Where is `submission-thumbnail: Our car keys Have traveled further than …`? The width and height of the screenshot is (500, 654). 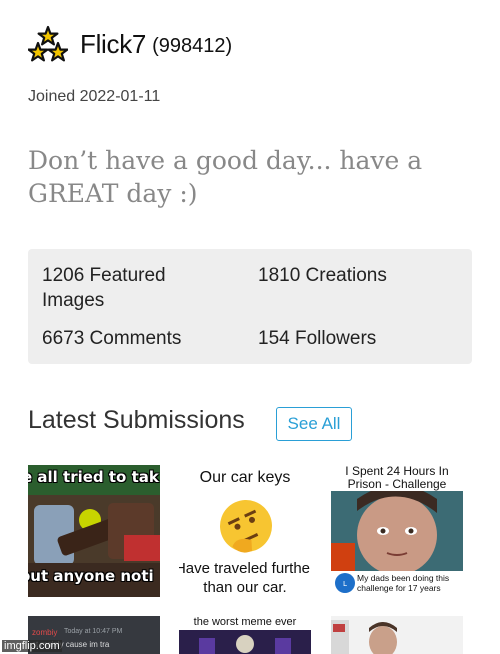 submission-thumbnail: Our car keys Have traveled further than … is located at coordinates (245, 531).